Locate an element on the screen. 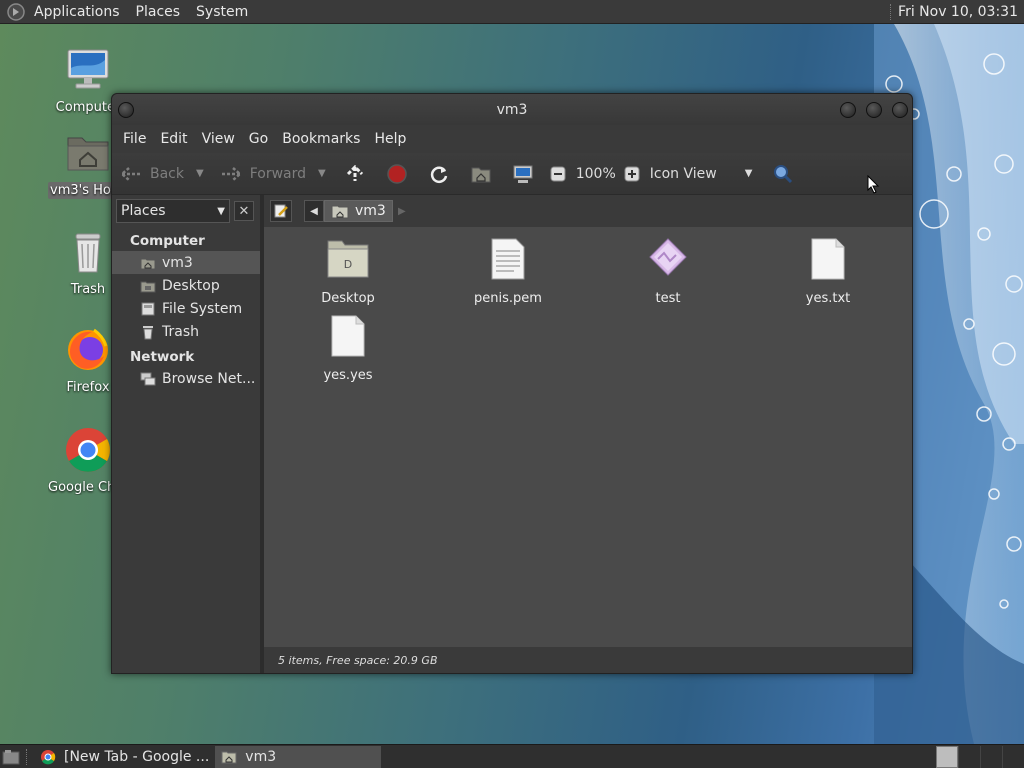 The image size is (1024, 768). home-button is located at coordinates (481, 174).